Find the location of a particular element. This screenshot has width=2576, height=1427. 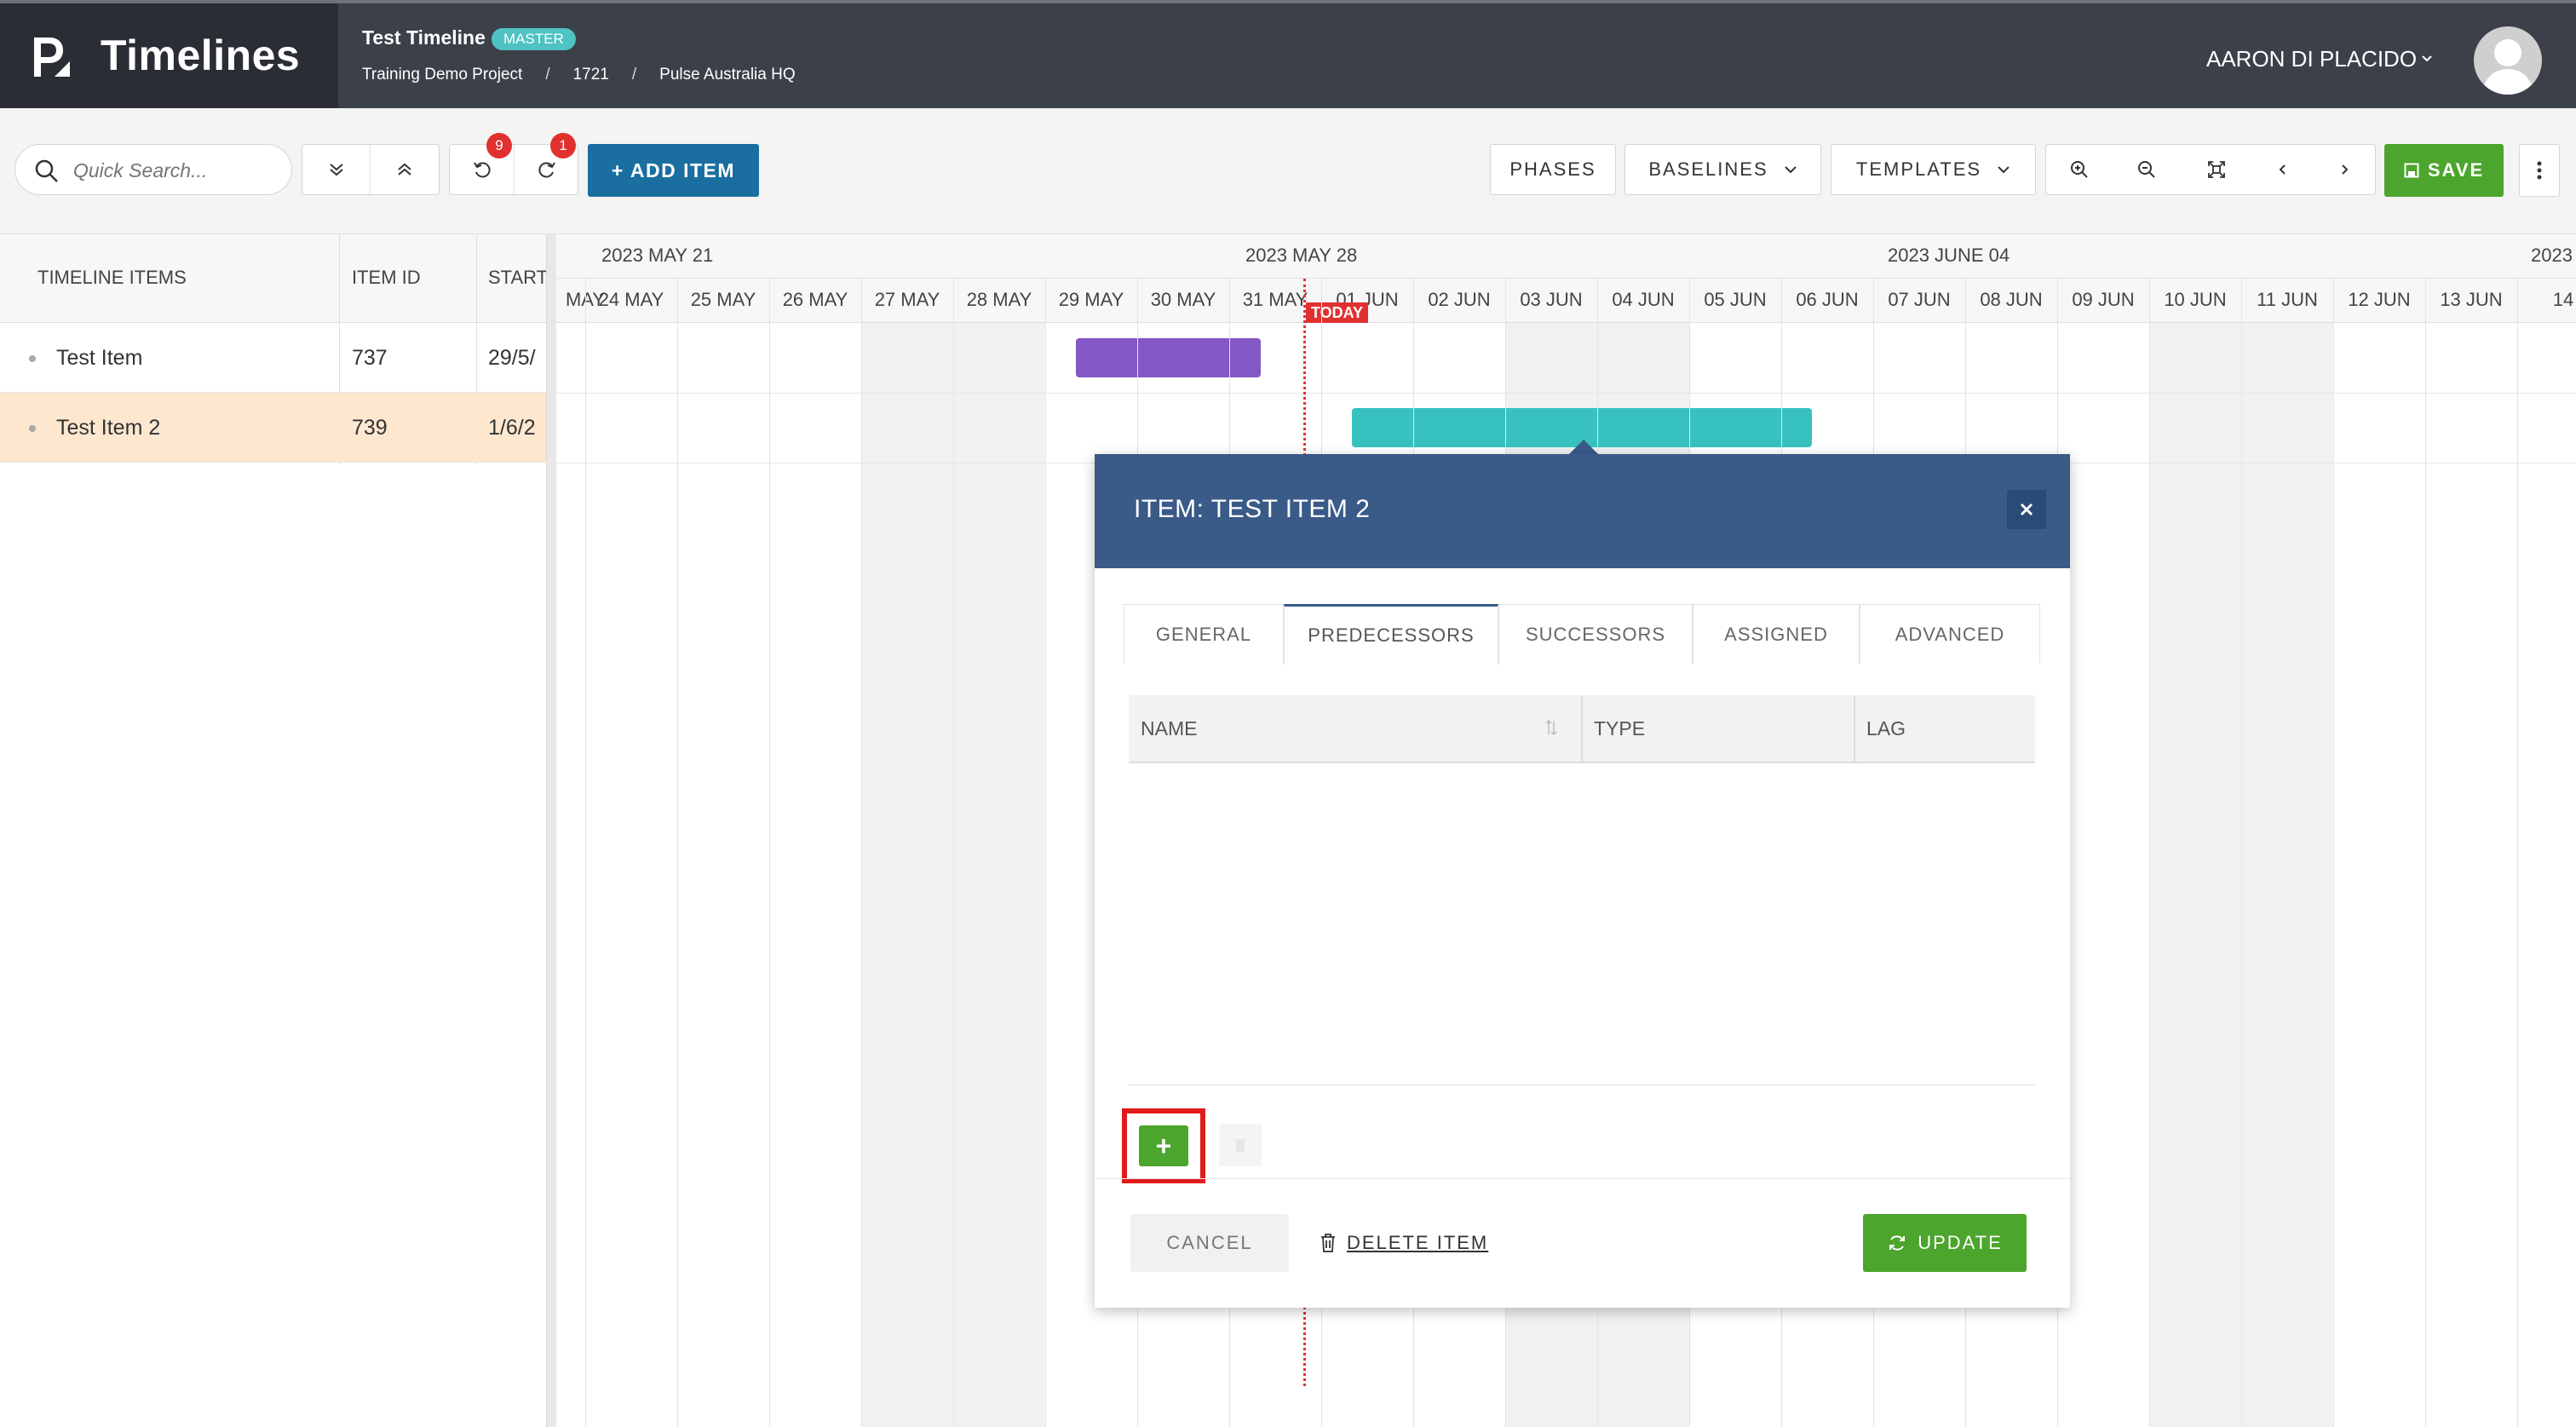

column-header-items: TIMELINE ITEMS is located at coordinates (112, 278).